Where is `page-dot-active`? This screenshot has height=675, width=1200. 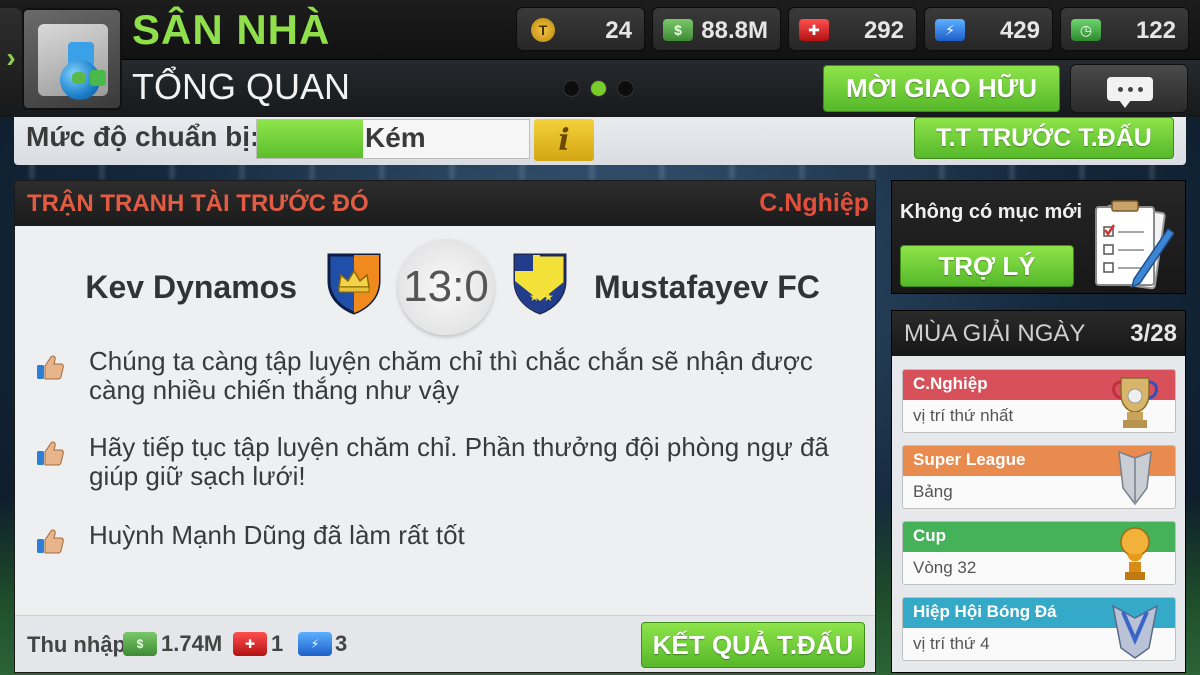
page-dot-active is located at coordinates (598, 88).